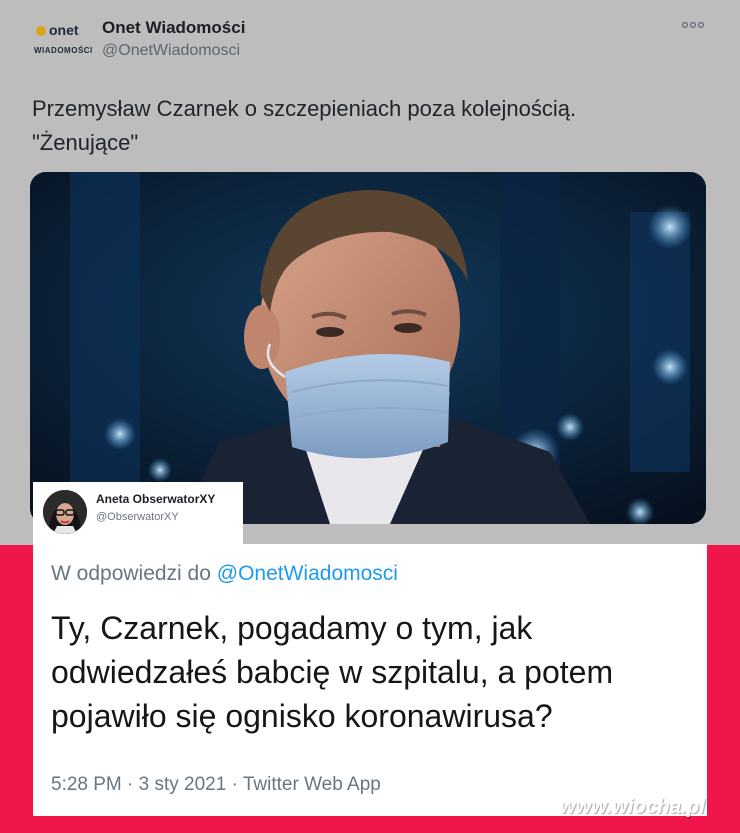 This screenshot has width=740, height=833. Describe the element at coordinates (307, 573) in the screenshot. I see `reply-to-mention-link: @OnetWiadomosci` at that location.